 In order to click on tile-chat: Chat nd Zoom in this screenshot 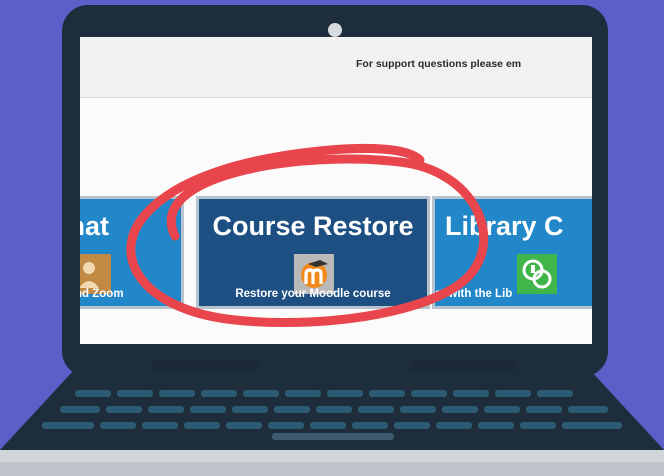, I will do `click(132, 252)`.